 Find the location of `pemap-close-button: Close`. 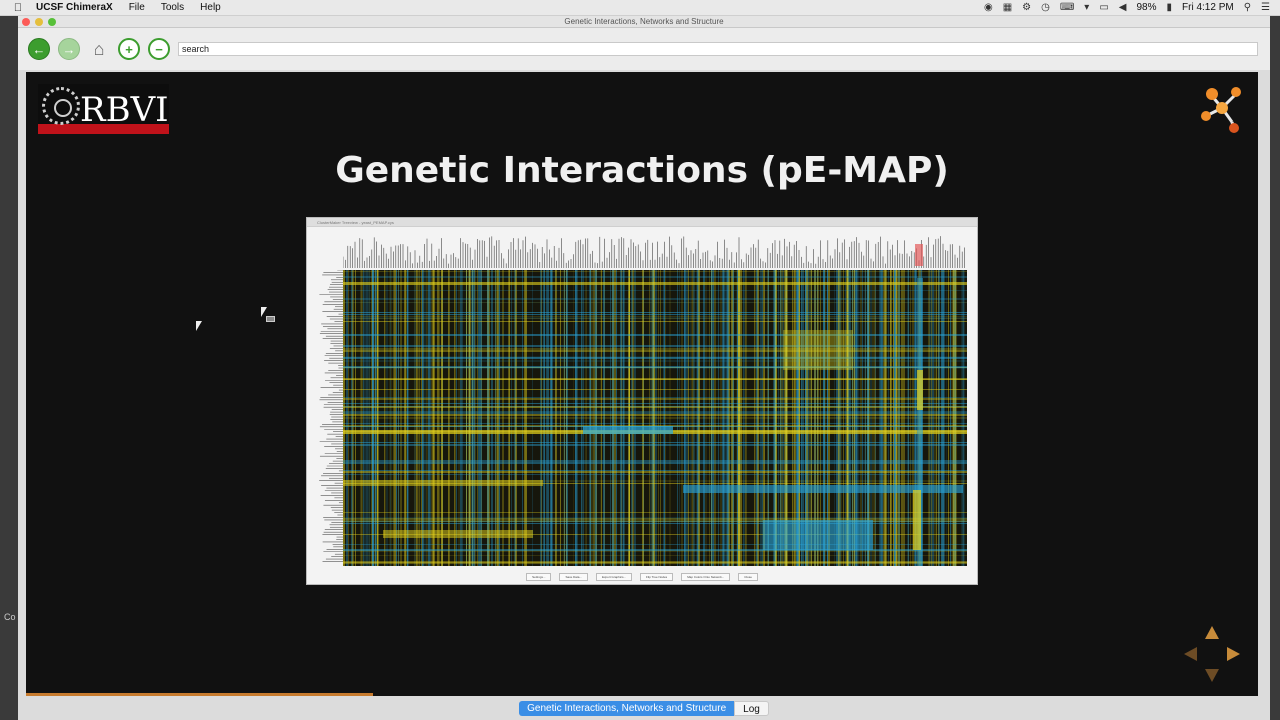

pemap-close-button: Close is located at coordinates (748, 577).